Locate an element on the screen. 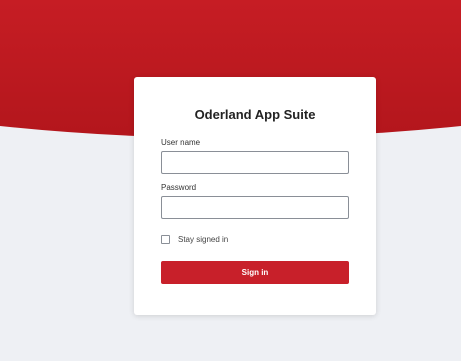  username-label: User name is located at coordinates (181, 142).